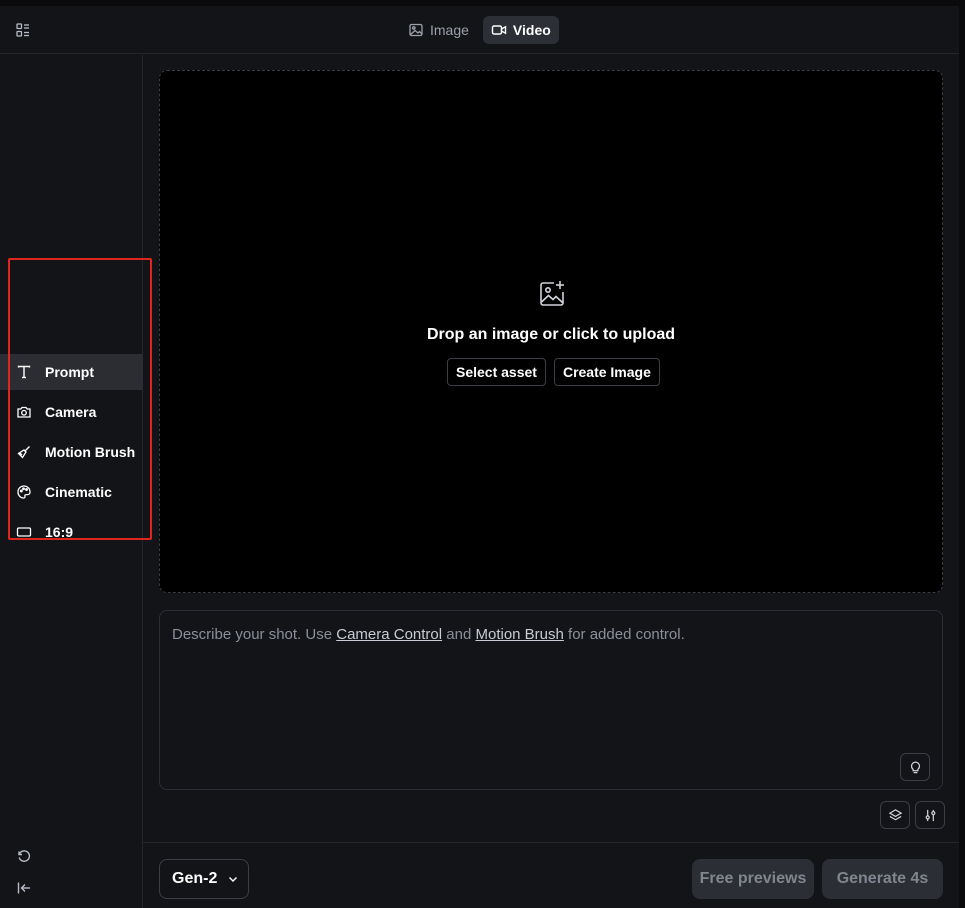  I want to click on reset-icon, so click(24, 856).